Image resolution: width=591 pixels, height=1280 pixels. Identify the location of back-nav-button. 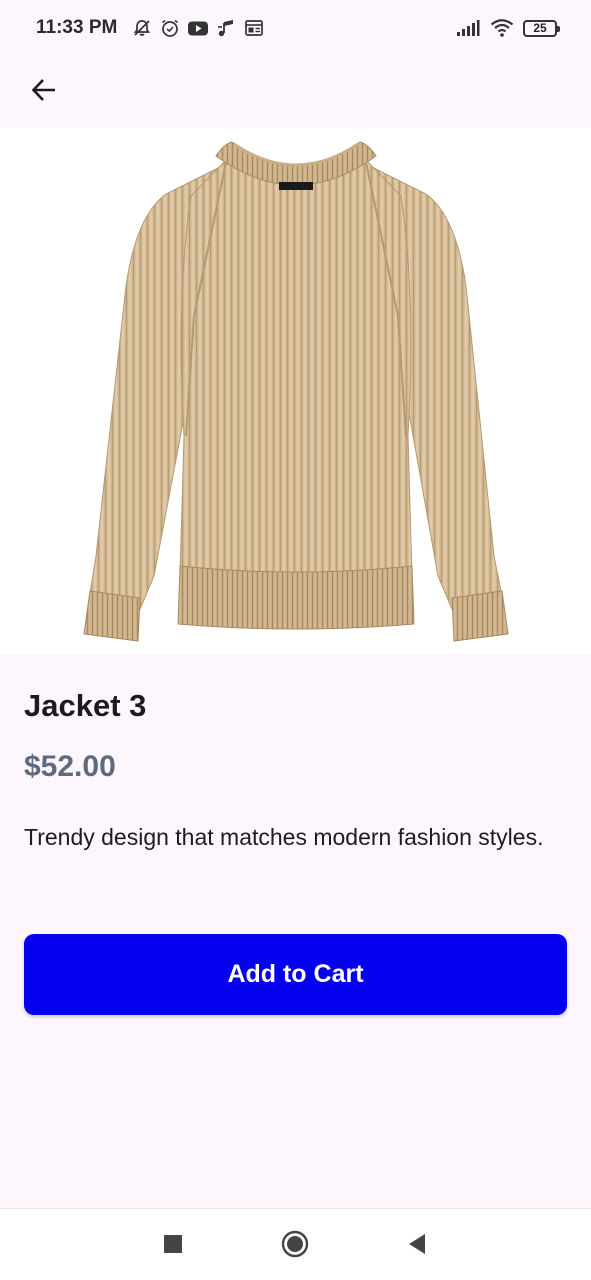
(417, 1246).